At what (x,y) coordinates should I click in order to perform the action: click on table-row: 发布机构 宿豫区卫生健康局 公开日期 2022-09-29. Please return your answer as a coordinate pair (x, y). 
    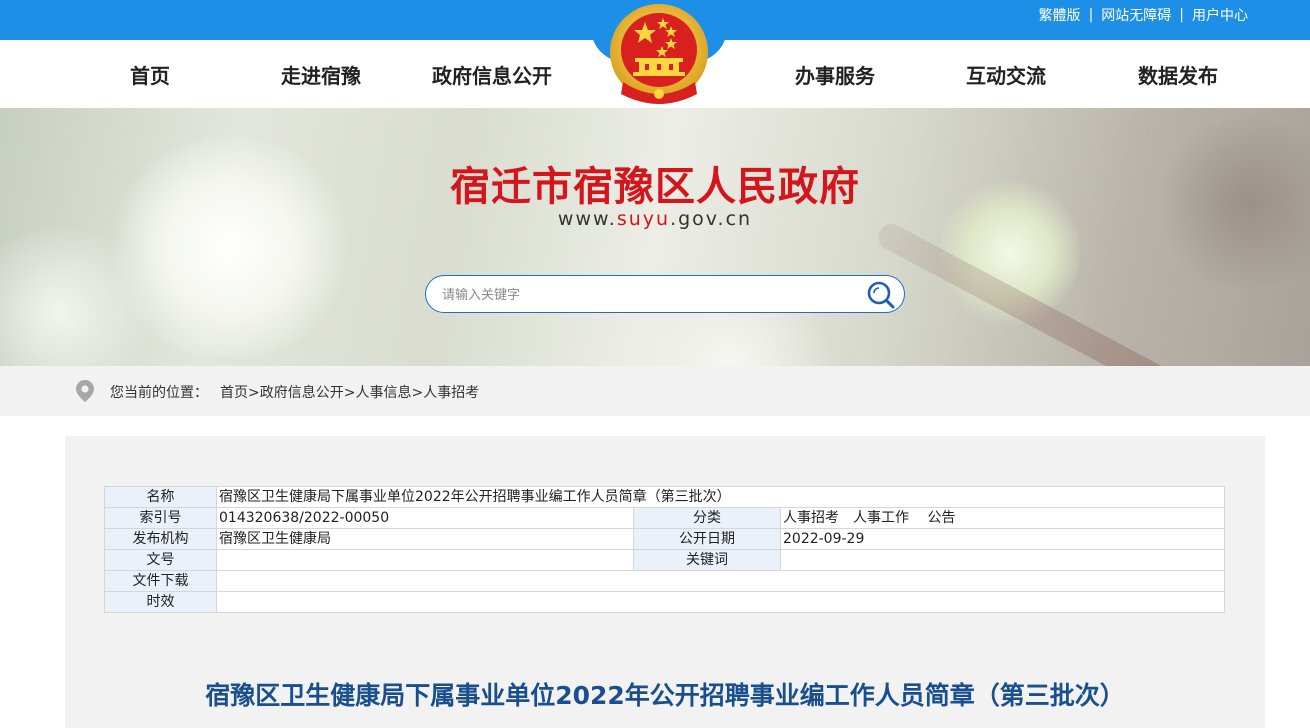
    Looking at the image, I should click on (664, 539).